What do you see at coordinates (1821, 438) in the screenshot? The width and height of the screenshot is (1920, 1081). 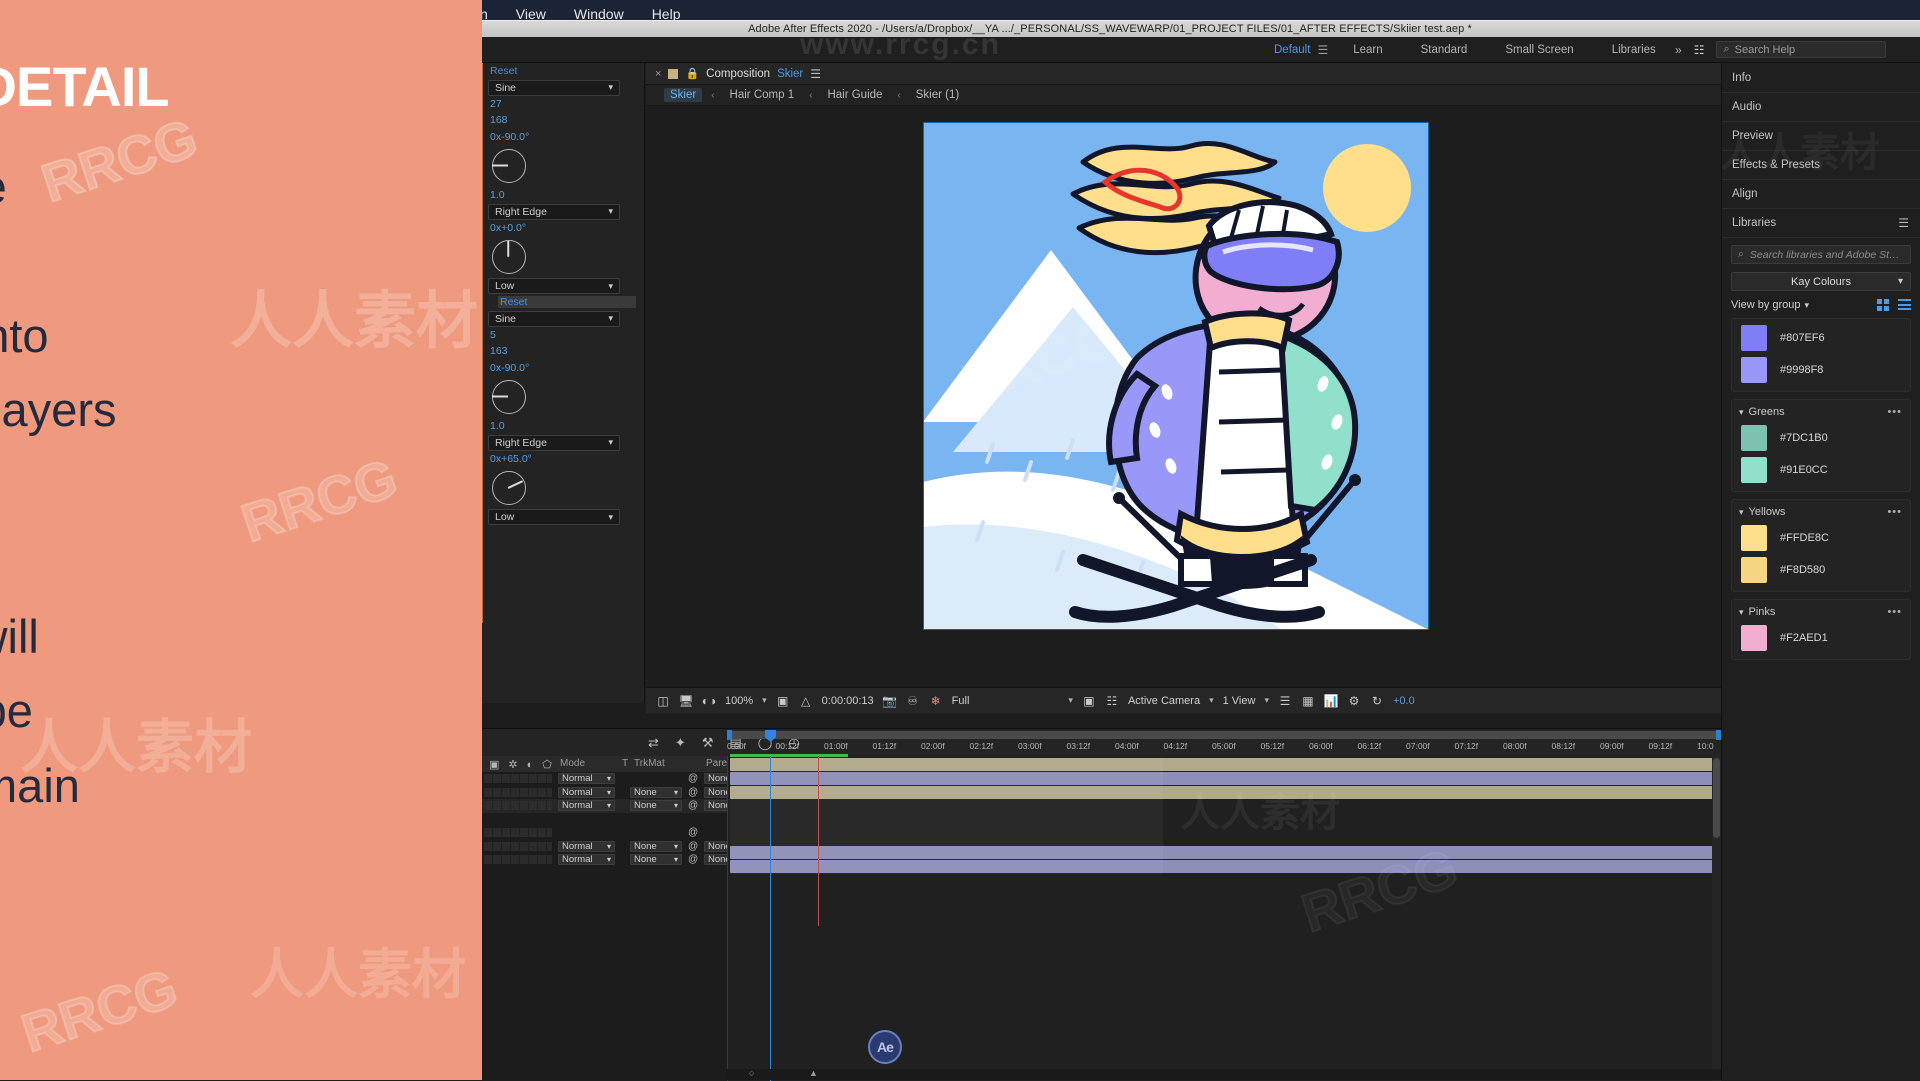 I see `swatch-row: #7DC1B0` at bounding box center [1821, 438].